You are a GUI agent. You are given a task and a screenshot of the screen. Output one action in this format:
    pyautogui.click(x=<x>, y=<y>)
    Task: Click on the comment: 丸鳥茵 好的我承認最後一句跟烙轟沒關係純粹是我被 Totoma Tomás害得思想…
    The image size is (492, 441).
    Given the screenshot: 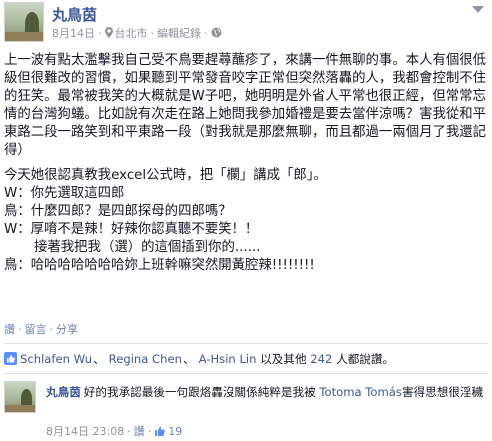 What is the action you would take?
    pyautogui.click(x=266, y=392)
    